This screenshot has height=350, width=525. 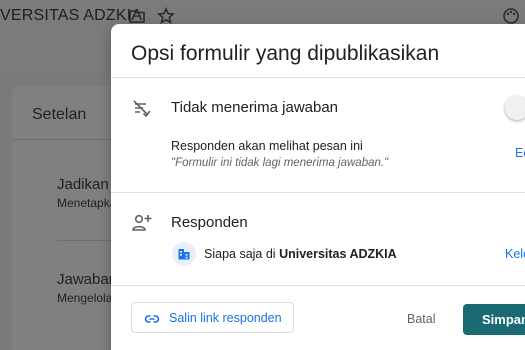 I want to click on accept-responses-toggle, so click(x=515, y=108).